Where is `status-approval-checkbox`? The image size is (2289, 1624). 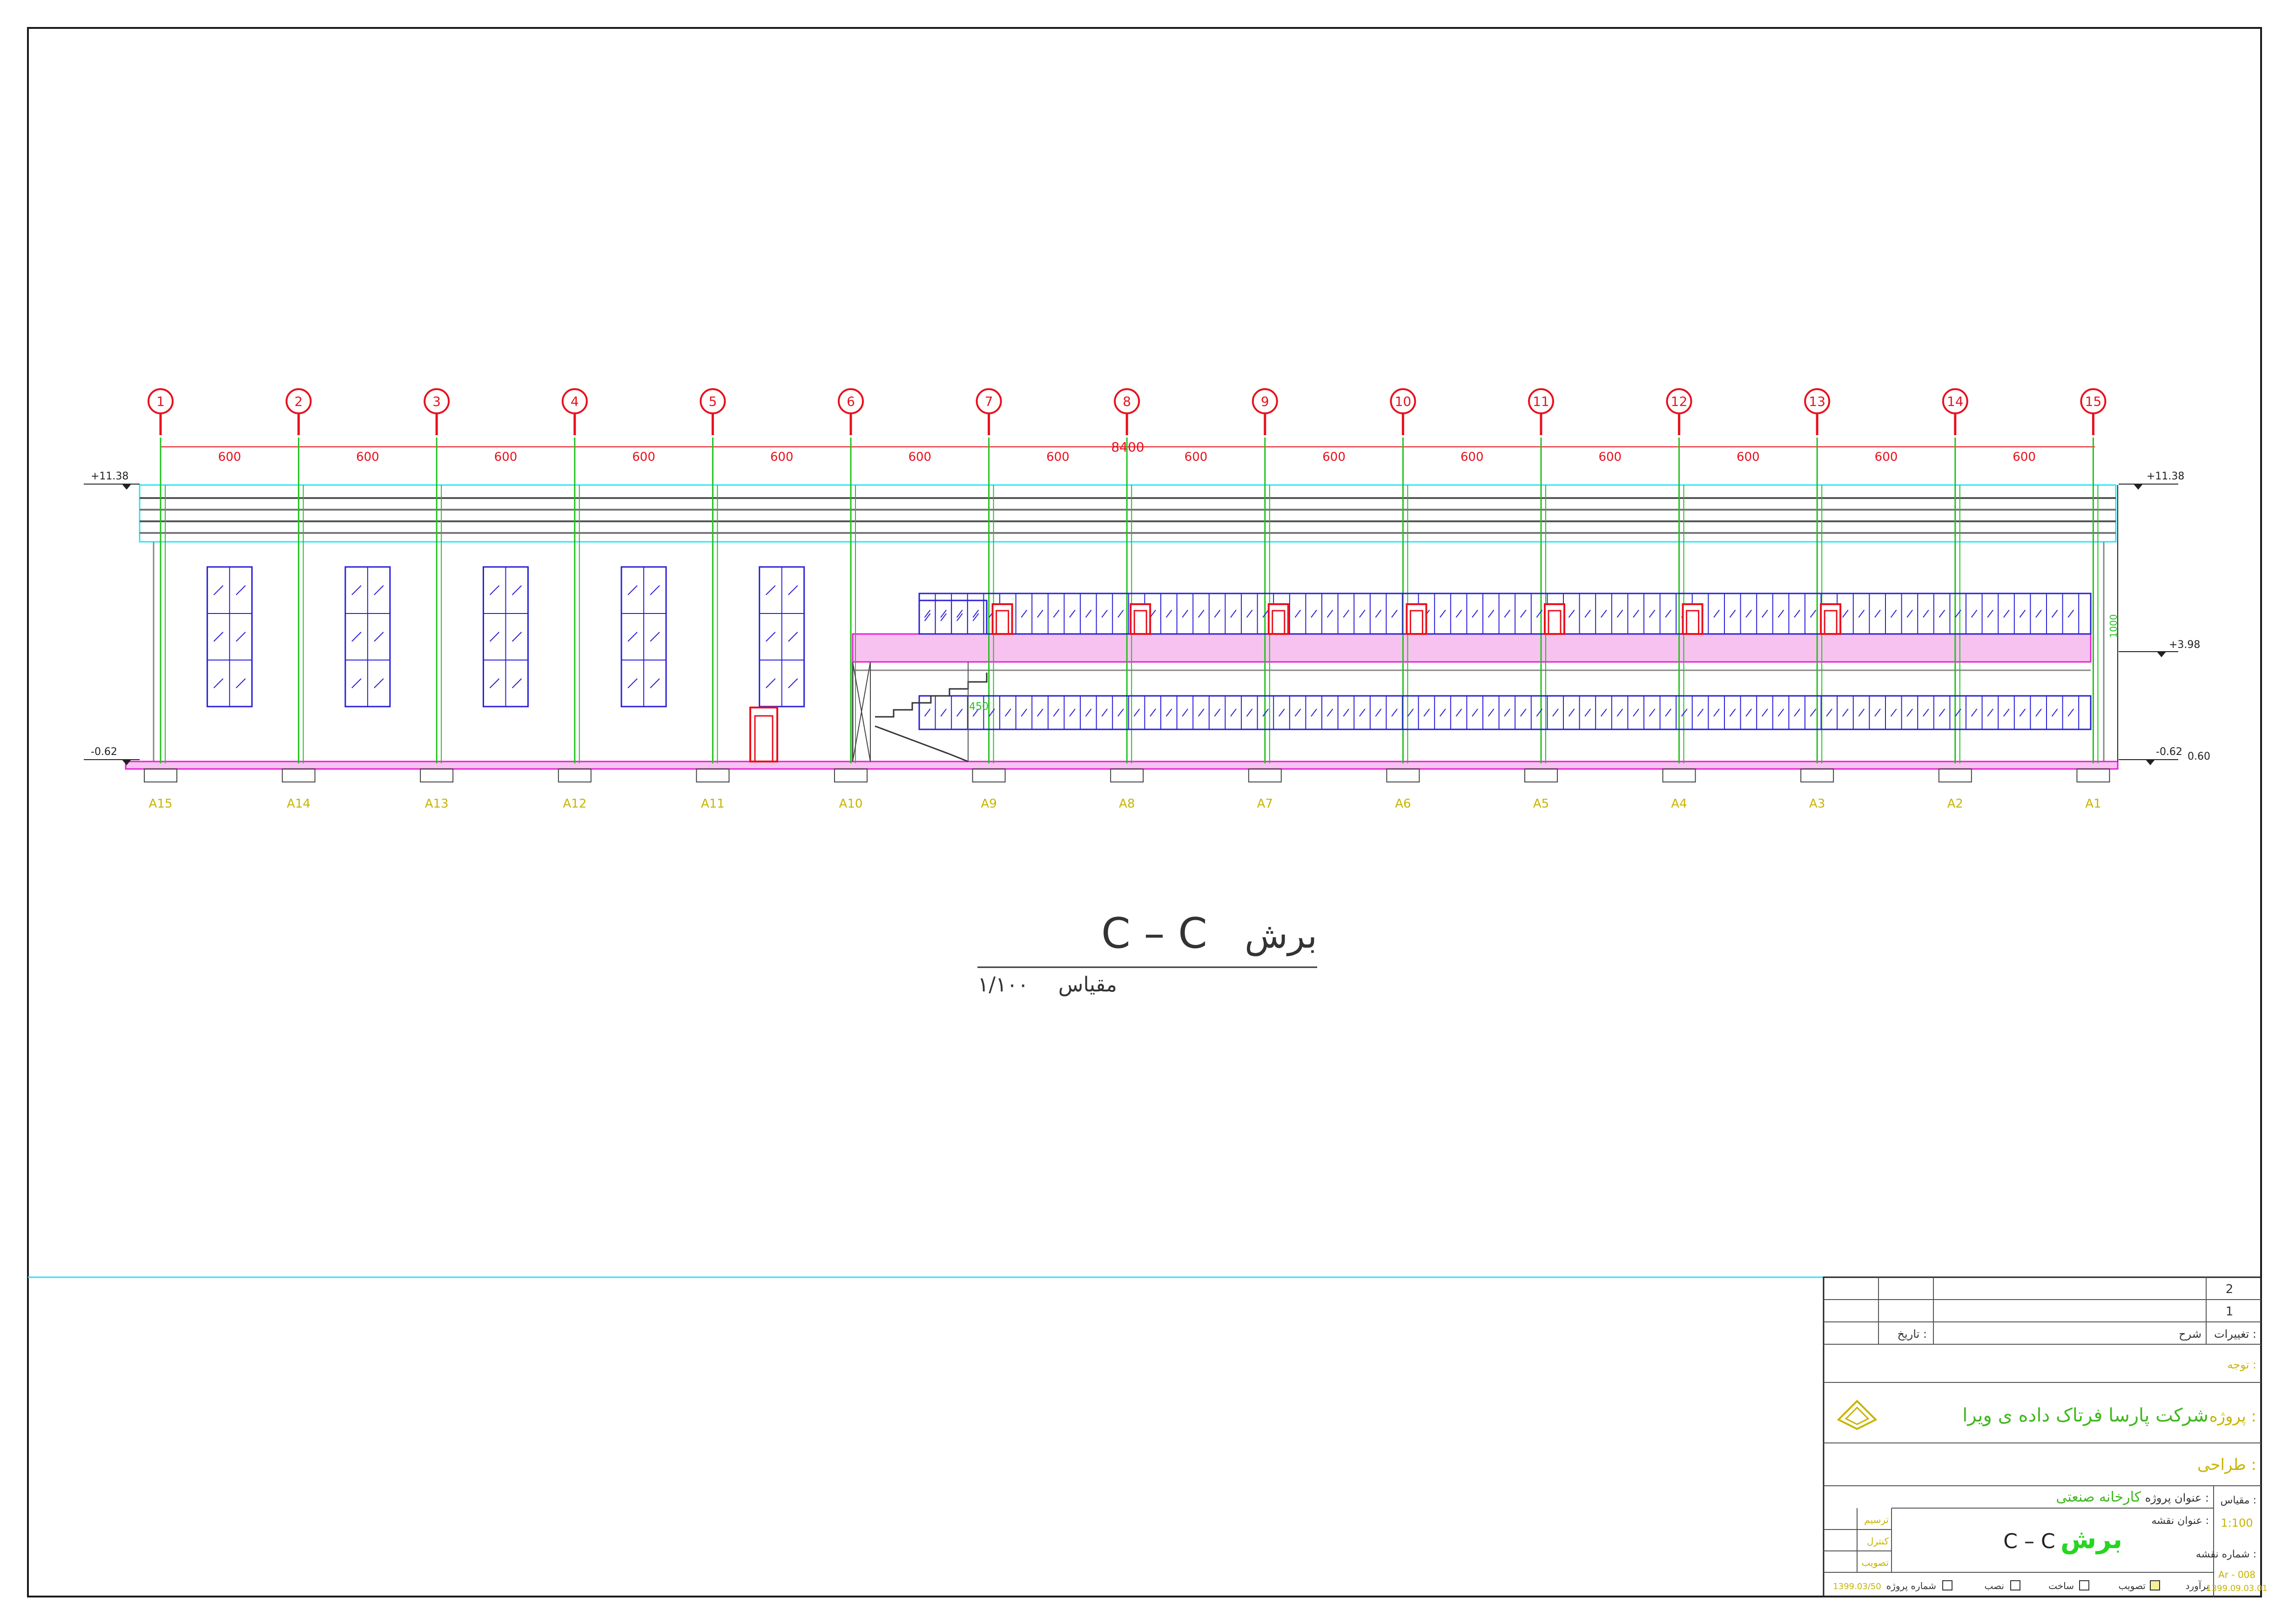
status-approval-checkbox is located at coordinates (2084, 1585).